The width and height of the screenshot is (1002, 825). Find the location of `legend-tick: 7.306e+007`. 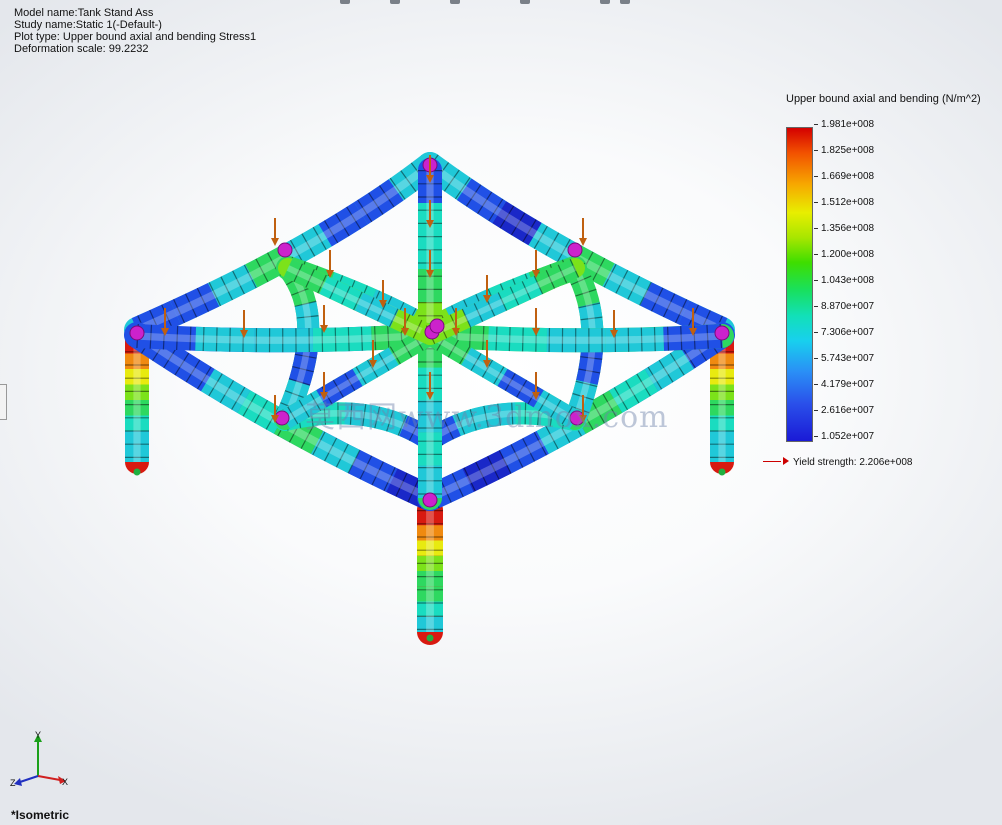

legend-tick: 7.306e+007 is located at coordinates (844, 332).